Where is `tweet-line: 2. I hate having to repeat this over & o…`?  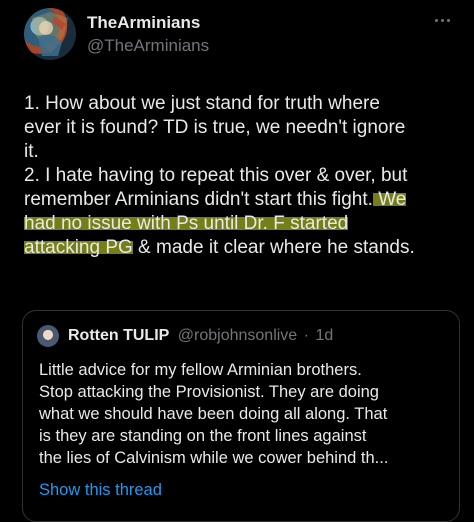 tweet-line: 2. I hate having to repeat this over & o… is located at coordinates (216, 175).